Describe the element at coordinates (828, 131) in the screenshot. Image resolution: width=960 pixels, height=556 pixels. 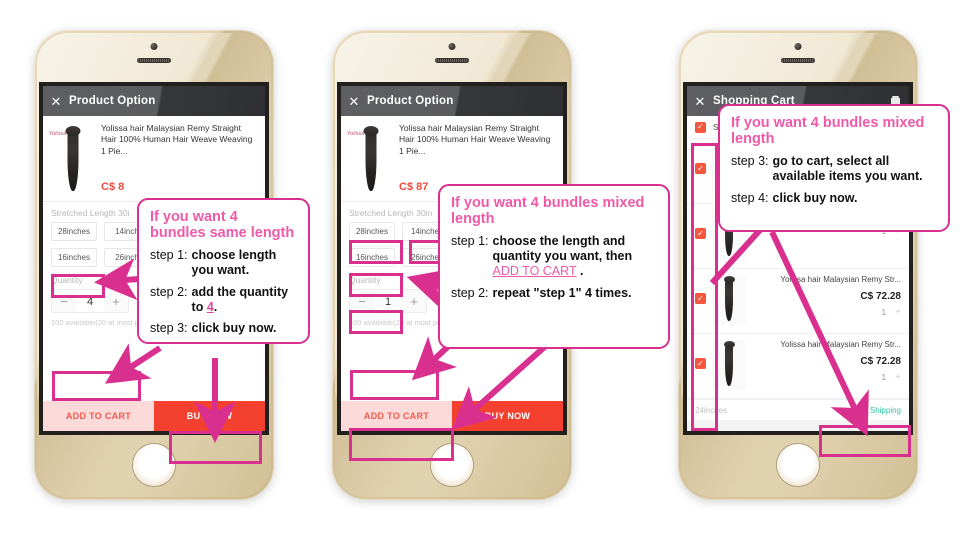
I see `callout-3-title: If you want 4 bundles mixed length` at that location.